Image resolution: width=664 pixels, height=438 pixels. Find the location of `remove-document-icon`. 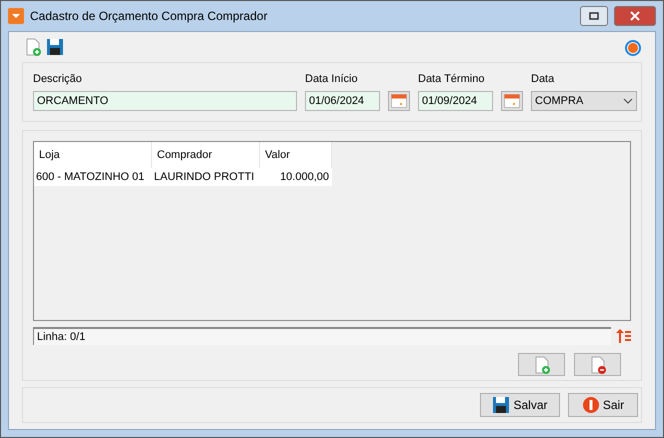

remove-document-icon is located at coordinates (597, 365).